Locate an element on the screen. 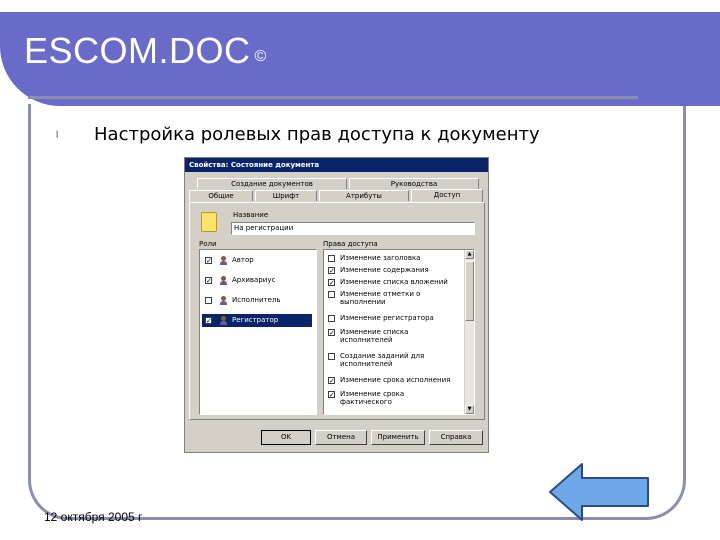 The image size is (720, 540). title-underline is located at coordinates (333, 97).